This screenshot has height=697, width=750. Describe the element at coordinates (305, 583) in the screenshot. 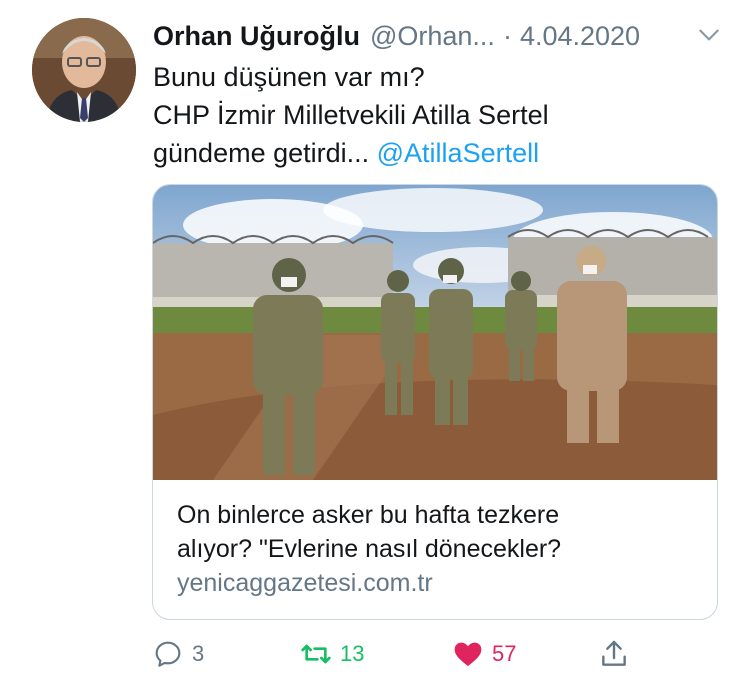

I see `card-domain: yenicaggazetesi.com.tr` at that location.